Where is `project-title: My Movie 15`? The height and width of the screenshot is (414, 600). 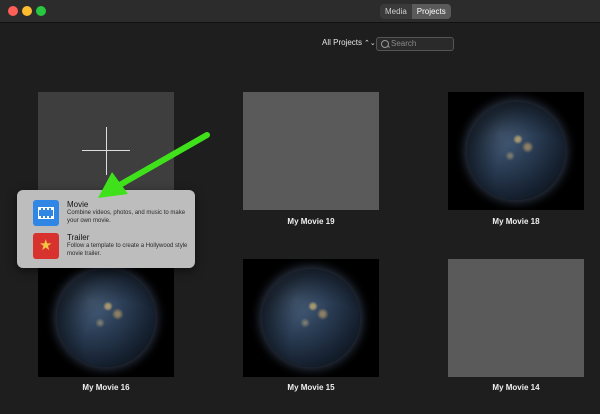 project-title: My Movie 15 is located at coordinates (311, 387).